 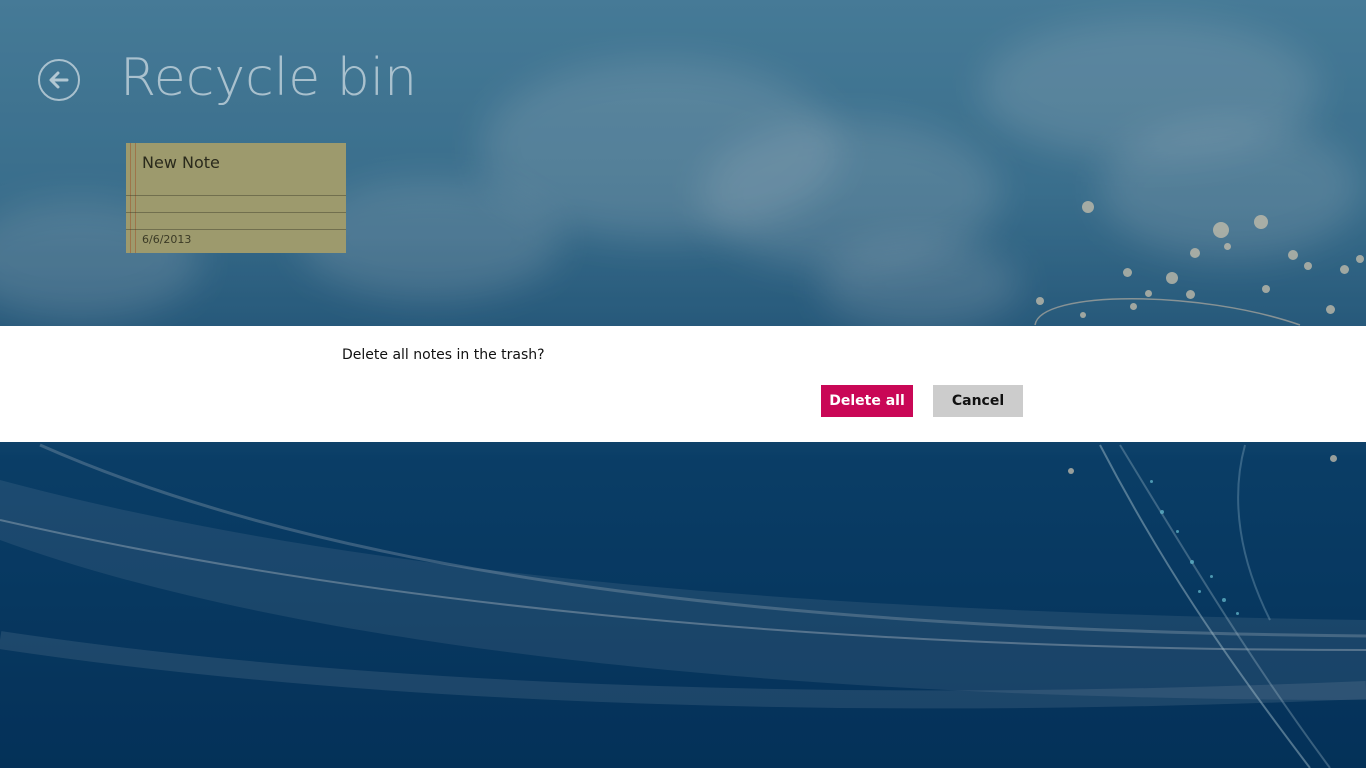 What do you see at coordinates (978, 401) in the screenshot?
I see `cancel-button: Cancel` at bounding box center [978, 401].